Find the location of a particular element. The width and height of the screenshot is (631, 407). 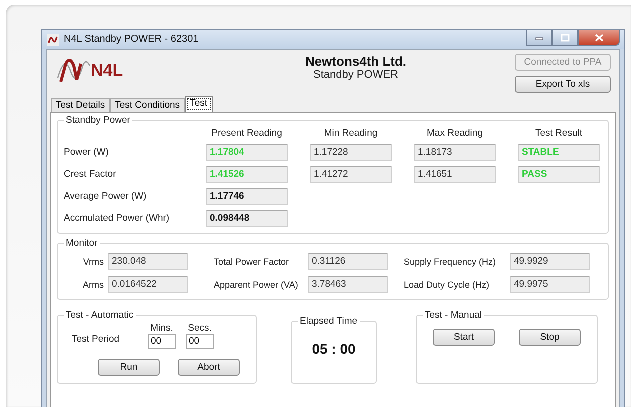

field-label: Apparent Power (VA) is located at coordinates (256, 285).